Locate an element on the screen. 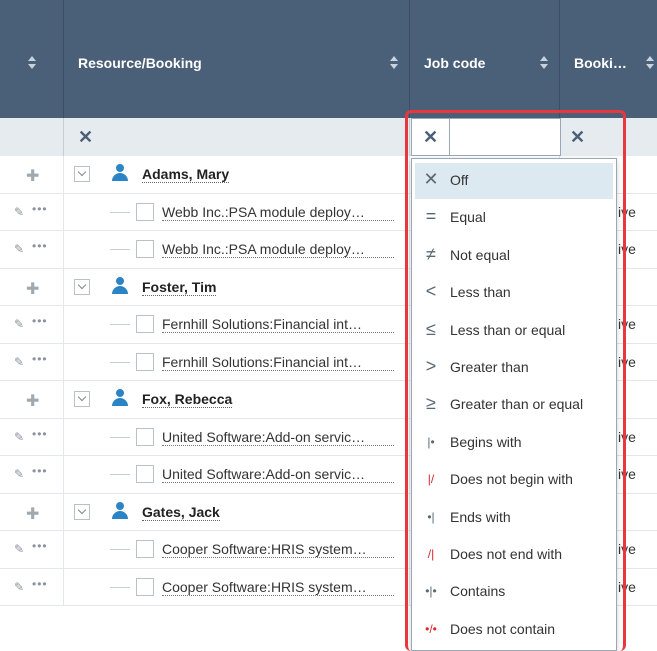 The height and width of the screenshot is (651, 657). filter-cell-resource: ✕ is located at coordinates (237, 137).